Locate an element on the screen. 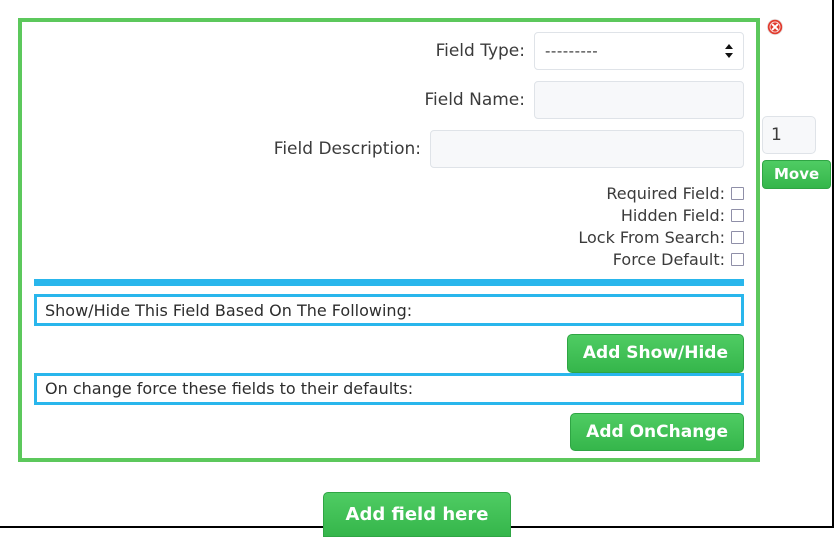 This screenshot has width=834, height=537. field-type-select is located at coordinates (639, 51).